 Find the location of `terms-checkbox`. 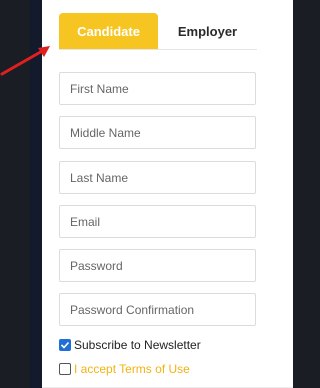

terms-checkbox is located at coordinates (65, 369).